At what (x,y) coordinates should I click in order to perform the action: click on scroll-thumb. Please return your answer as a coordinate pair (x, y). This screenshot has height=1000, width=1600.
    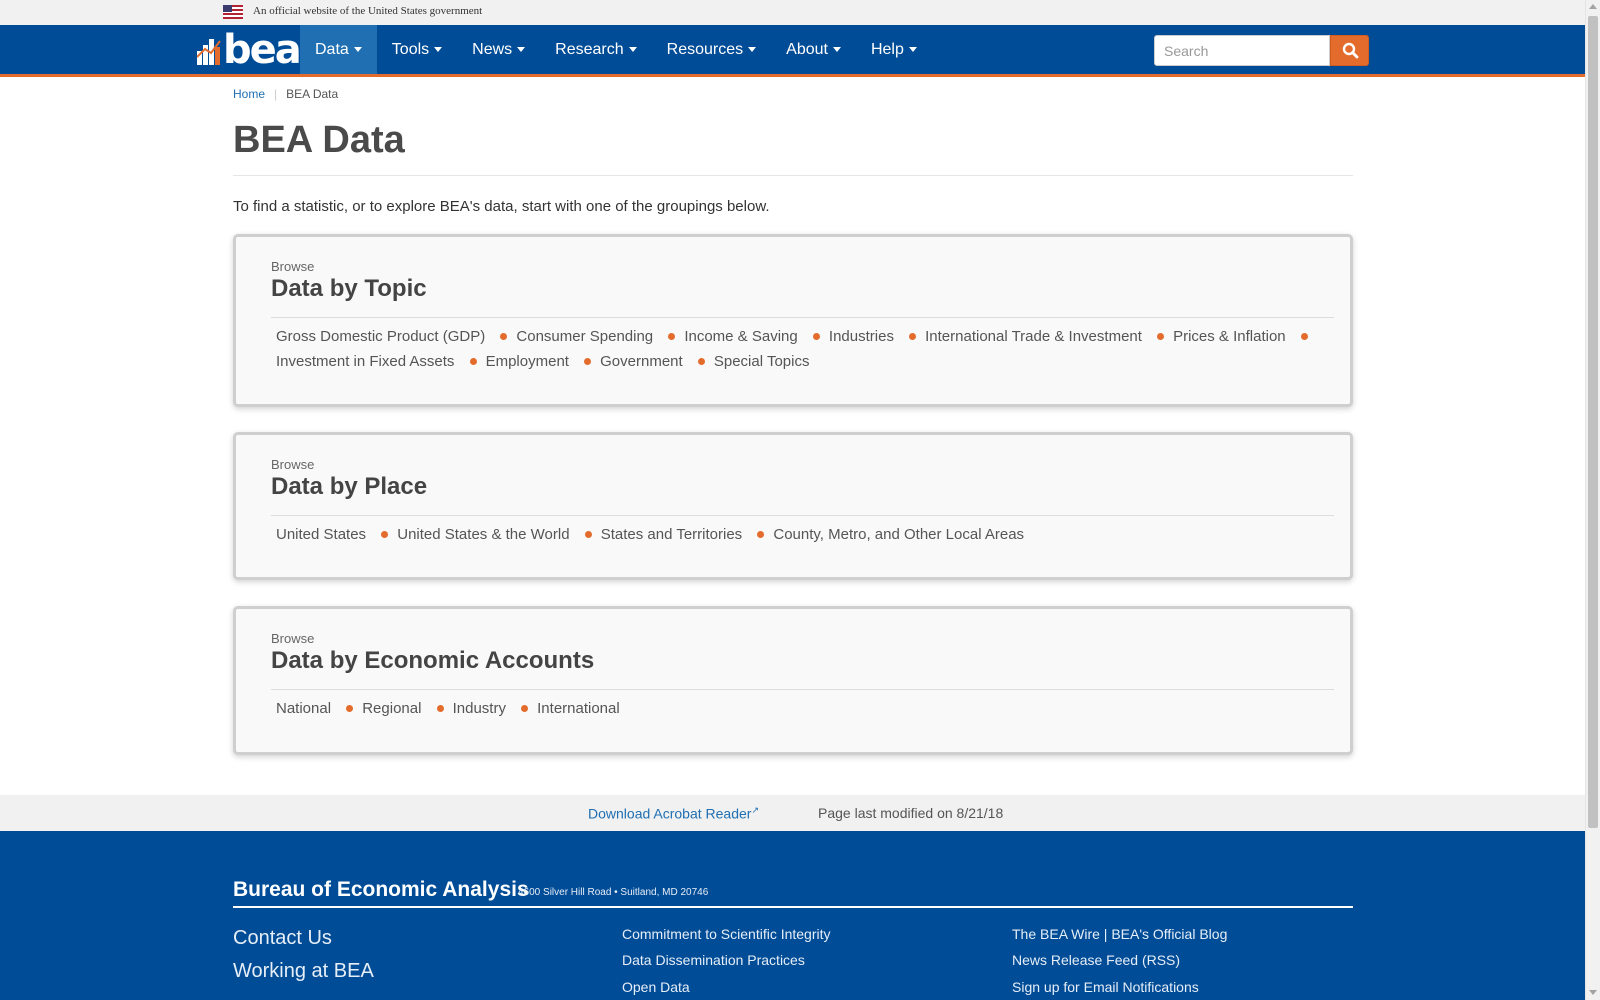
    Looking at the image, I should click on (1593, 422).